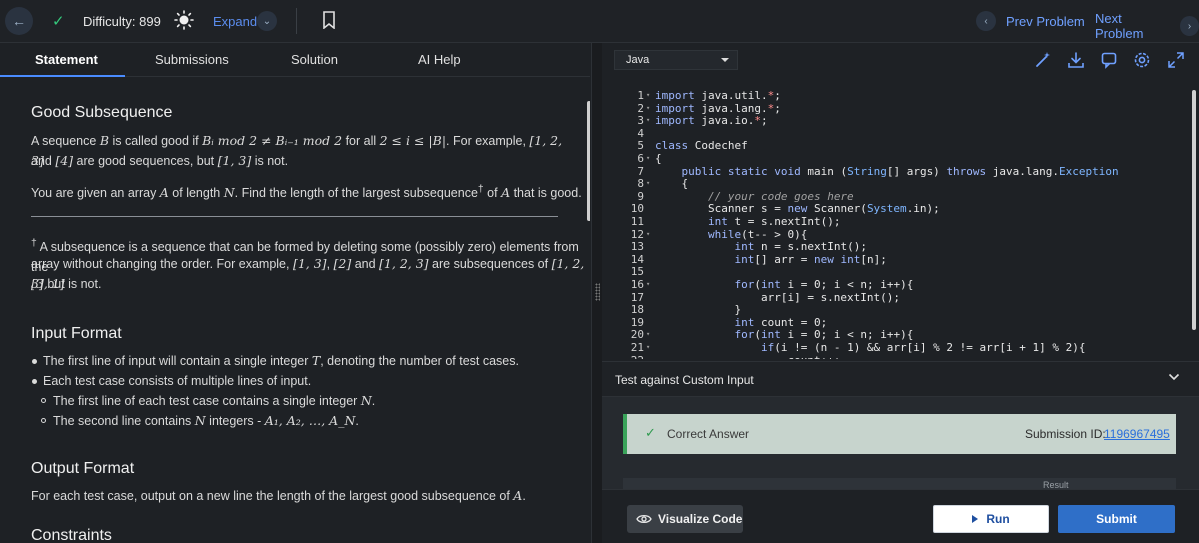  I want to click on play-icon, so click(975, 519).